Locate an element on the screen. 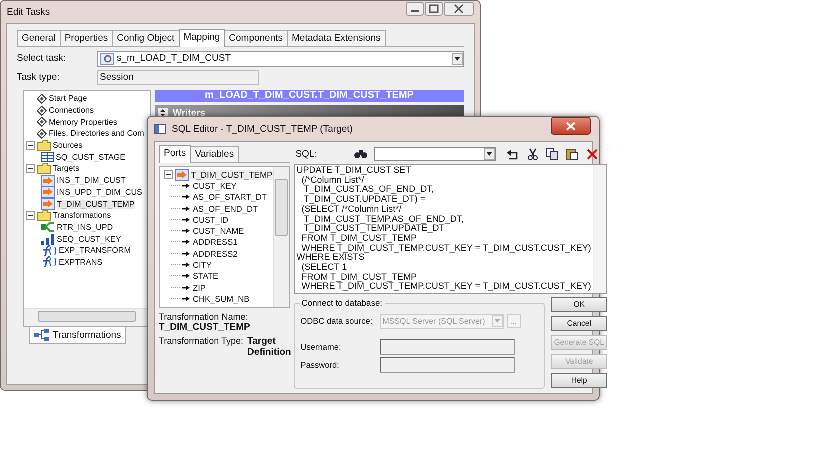  port-item: AS_OF_START_DT is located at coordinates (230, 197).